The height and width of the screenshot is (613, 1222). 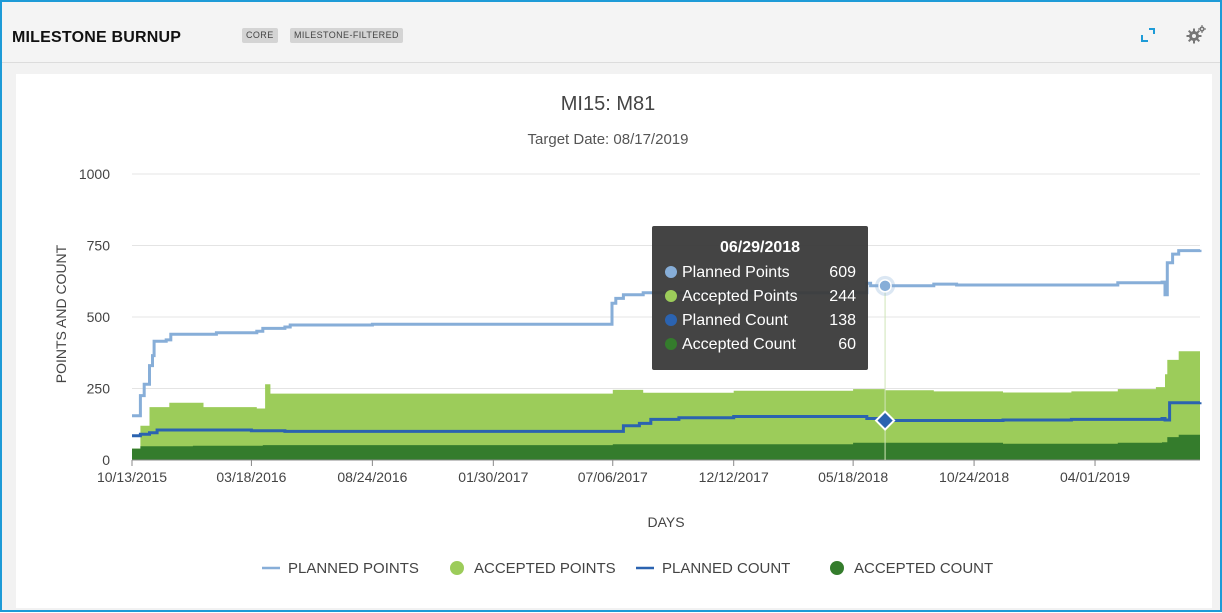 What do you see at coordinates (923, 568) in the screenshot?
I see `legend-label-accepted-count: ACCEPTED COUNT` at bounding box center [923, 568].